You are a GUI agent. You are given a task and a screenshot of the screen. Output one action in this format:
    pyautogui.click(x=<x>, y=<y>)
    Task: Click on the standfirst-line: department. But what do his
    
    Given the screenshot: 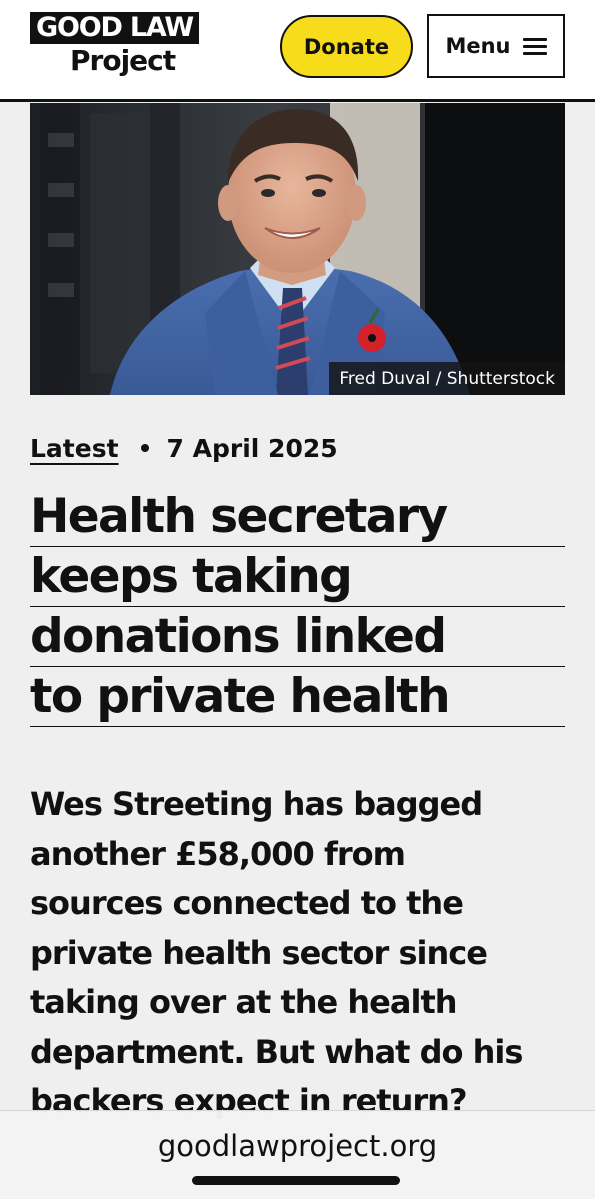 What is the action you would take?
    pyautogui.click(x=276, y=1051)
    